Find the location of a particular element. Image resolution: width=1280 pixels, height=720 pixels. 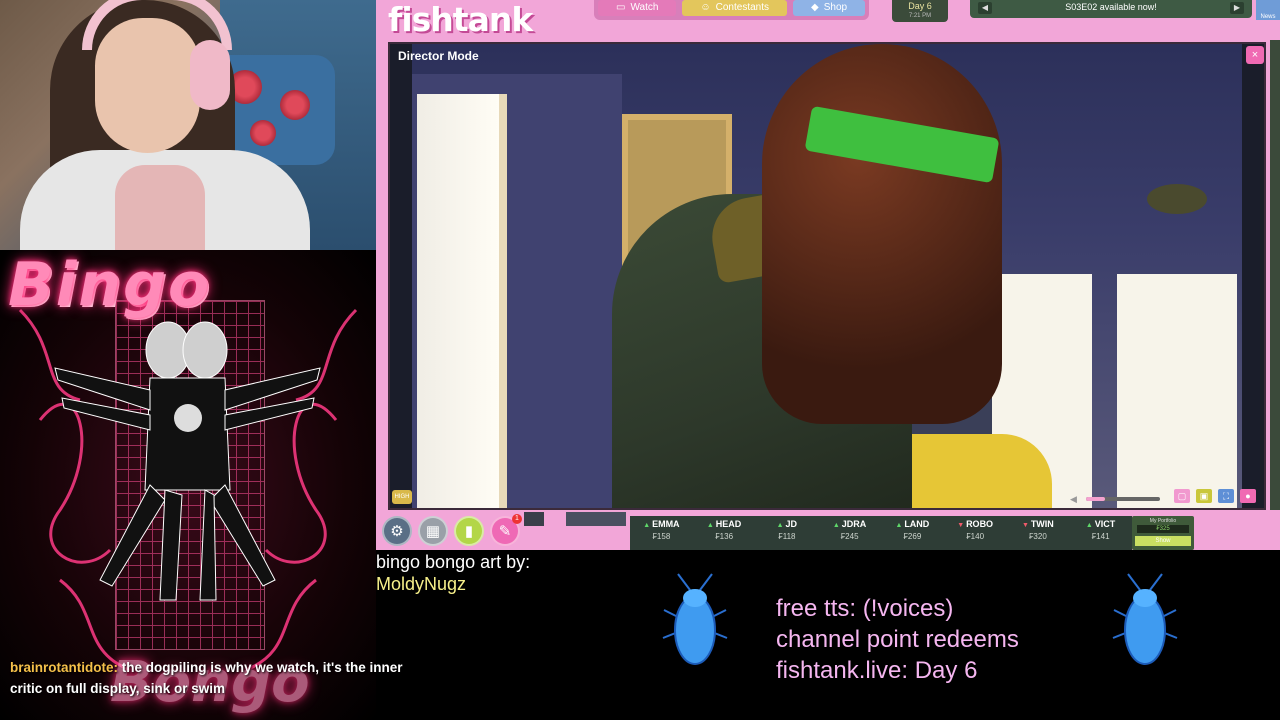

side-panel-edge is located at coordinates (1275, 275).